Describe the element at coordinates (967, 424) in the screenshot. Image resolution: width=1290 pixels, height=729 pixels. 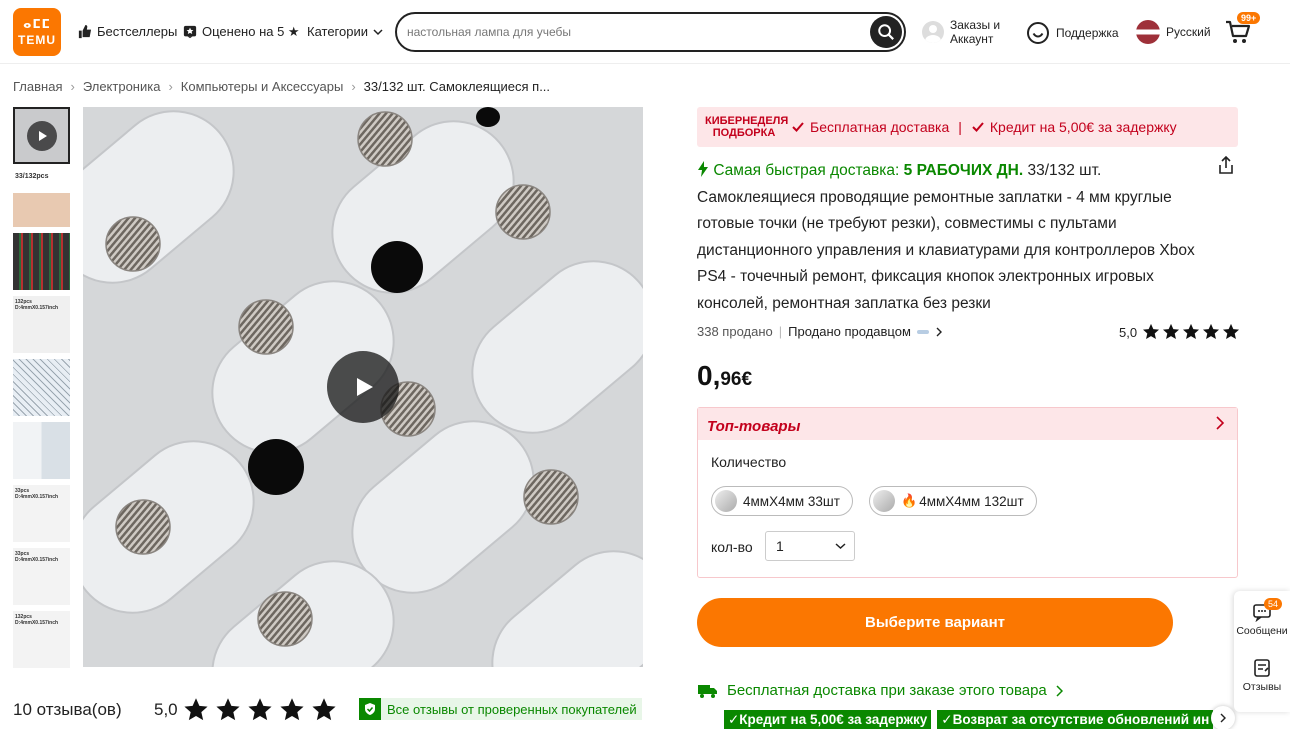
I see `top-products-bar: Топ-товары` at that location.